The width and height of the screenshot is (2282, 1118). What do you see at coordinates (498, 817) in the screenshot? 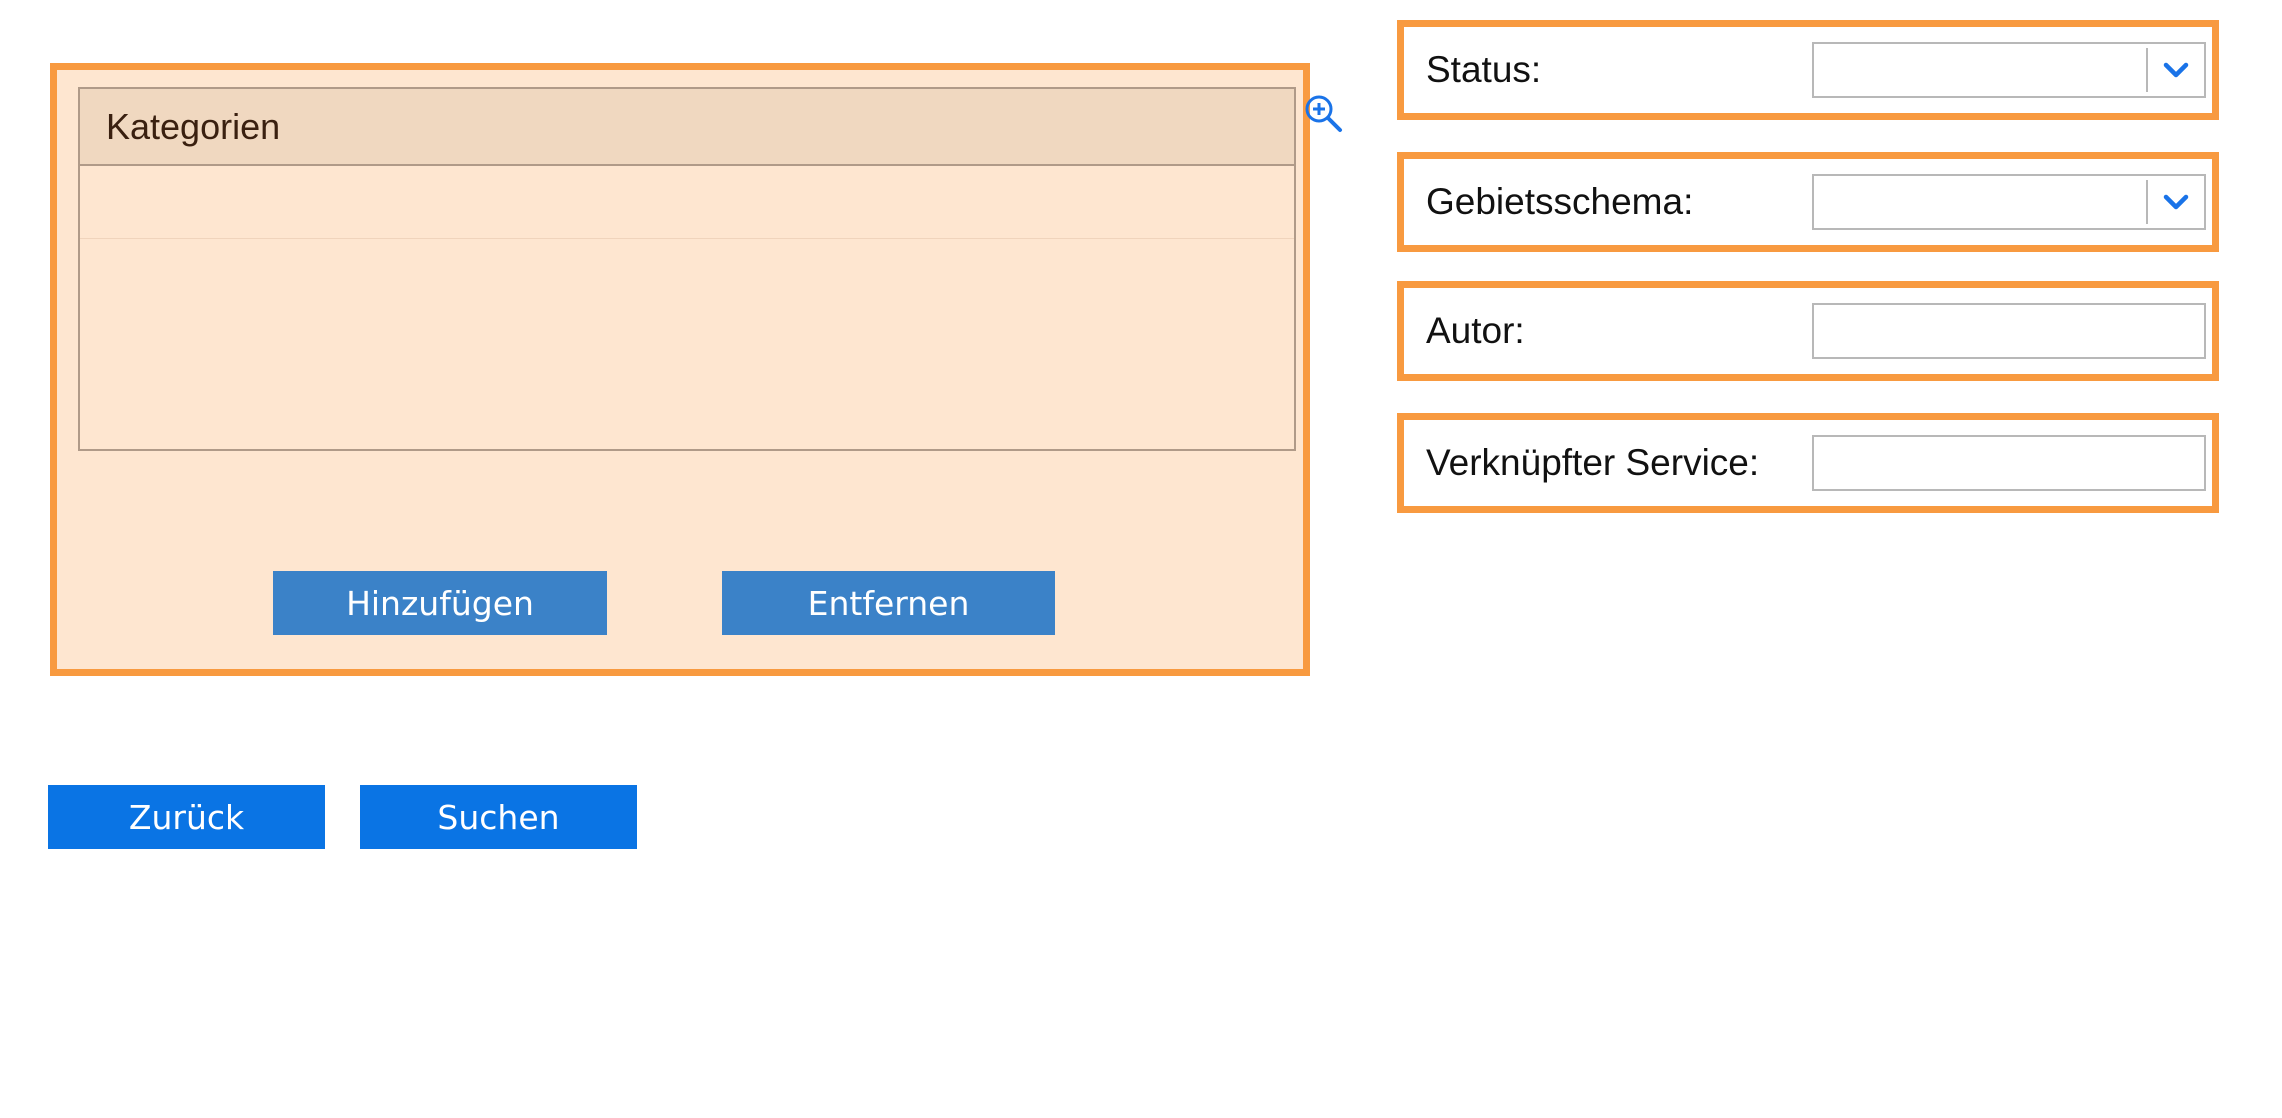
I see `search-button: Suchen` at bounding box center [498, 817].